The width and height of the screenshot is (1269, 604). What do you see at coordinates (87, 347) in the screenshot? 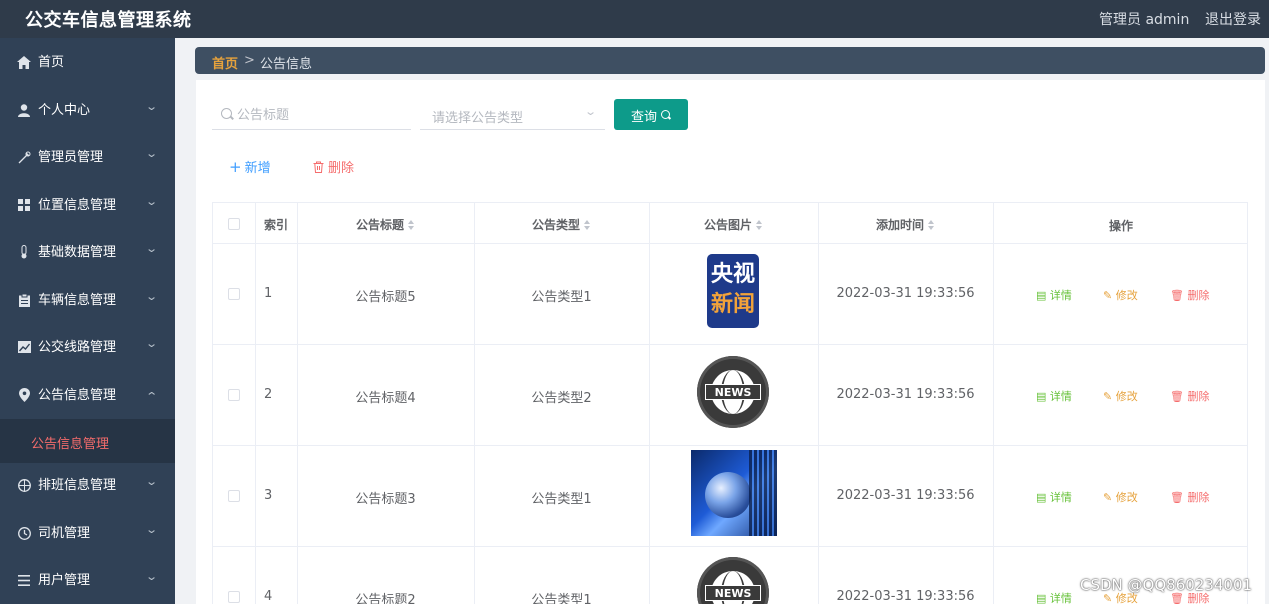
I see `sidebar-item-bus-line: 公交线路管理 ⌄` at bounding box center [87, 347].